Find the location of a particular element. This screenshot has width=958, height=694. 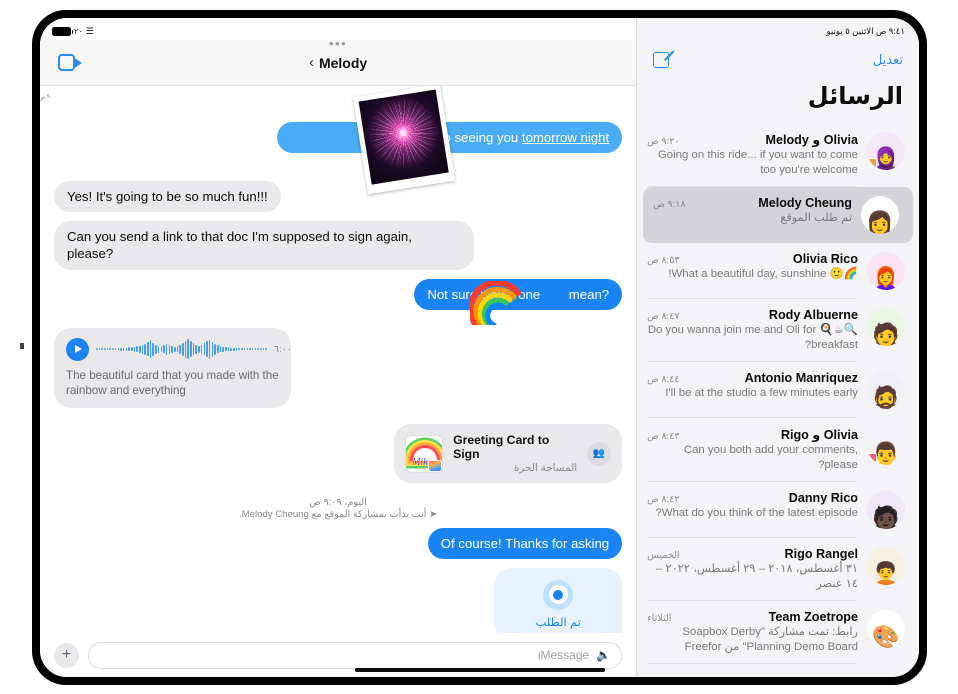

thread-timestamp: ٨:٤٣ ص is located at coordinates (663, 437).